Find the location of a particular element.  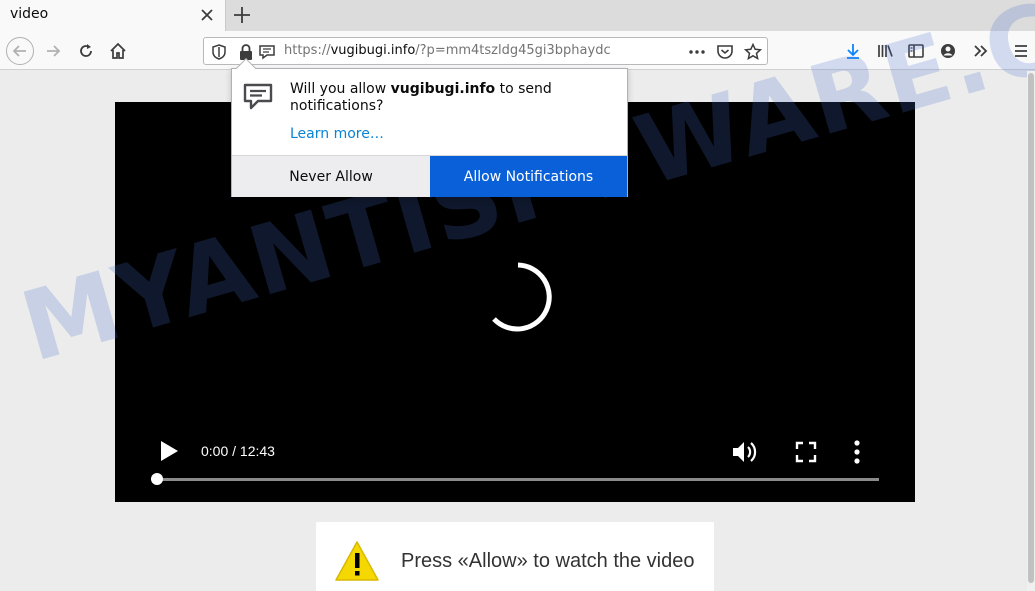

home-icon is located at coordinates (118, 50).